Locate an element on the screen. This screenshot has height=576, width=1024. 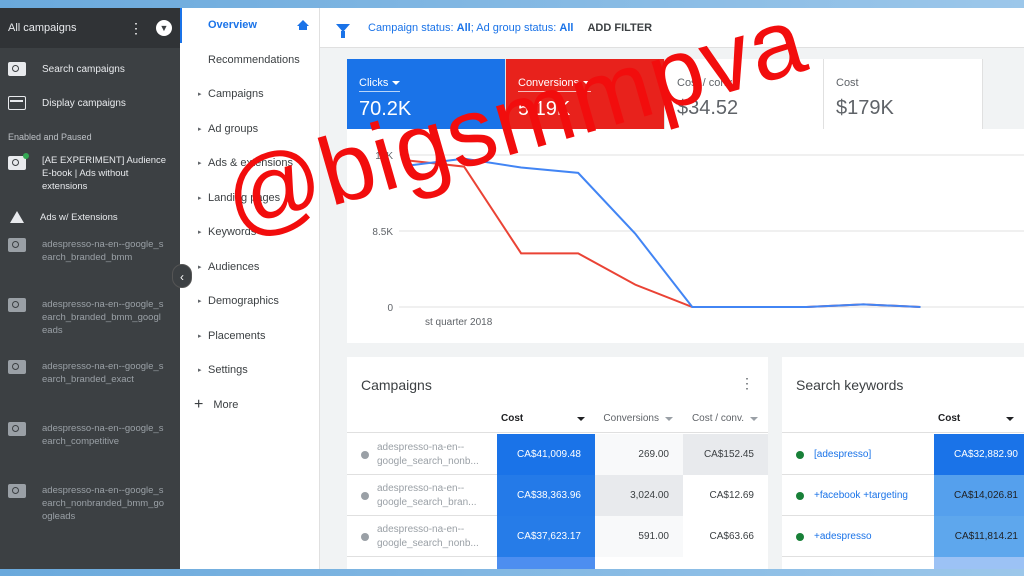
cost-cell: CA$14,026.81 is located at coordinates (979, 495).